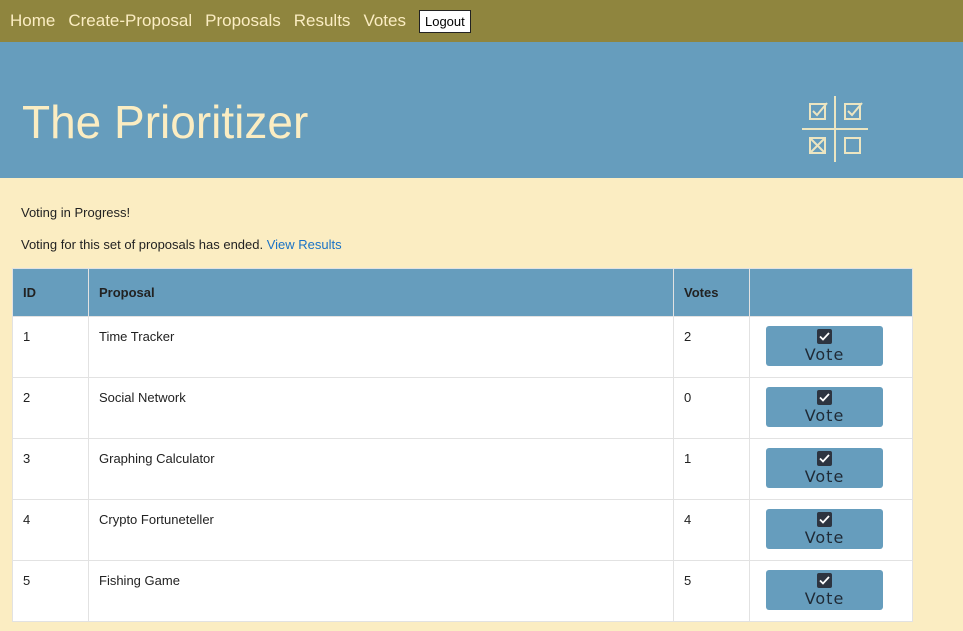 The height and width of the screenshot is (631, 963). I want to click on row-id: 2, so click(50, 408).